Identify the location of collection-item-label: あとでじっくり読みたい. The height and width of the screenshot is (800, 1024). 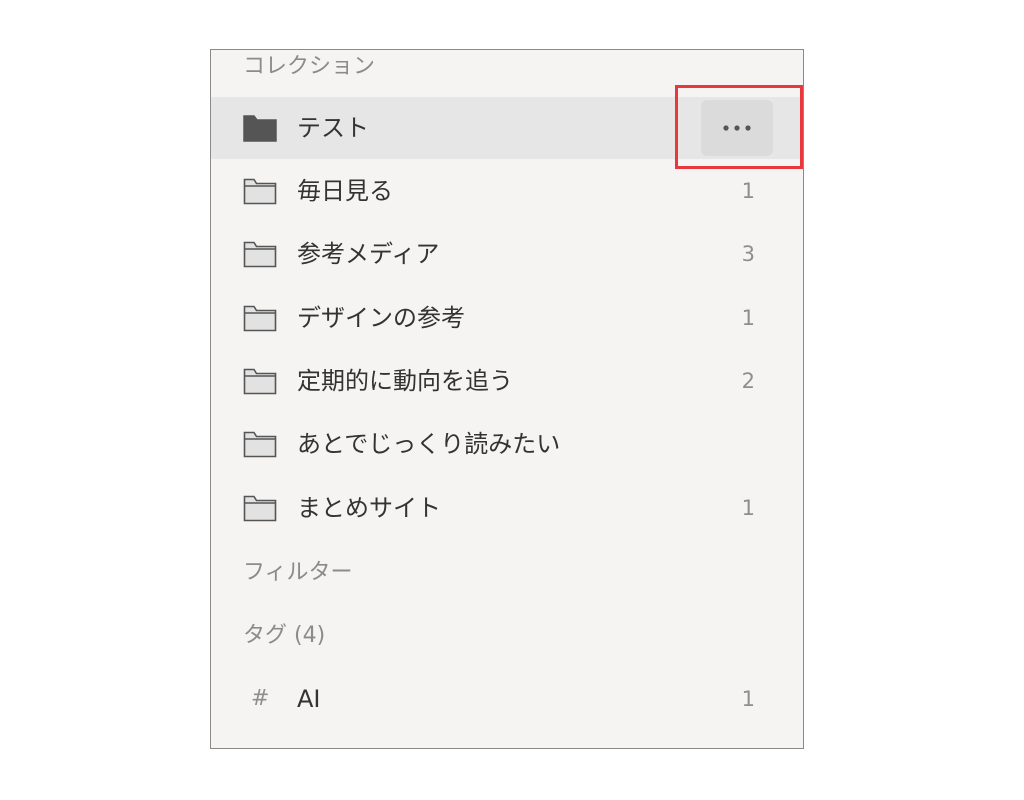
(429, 444).